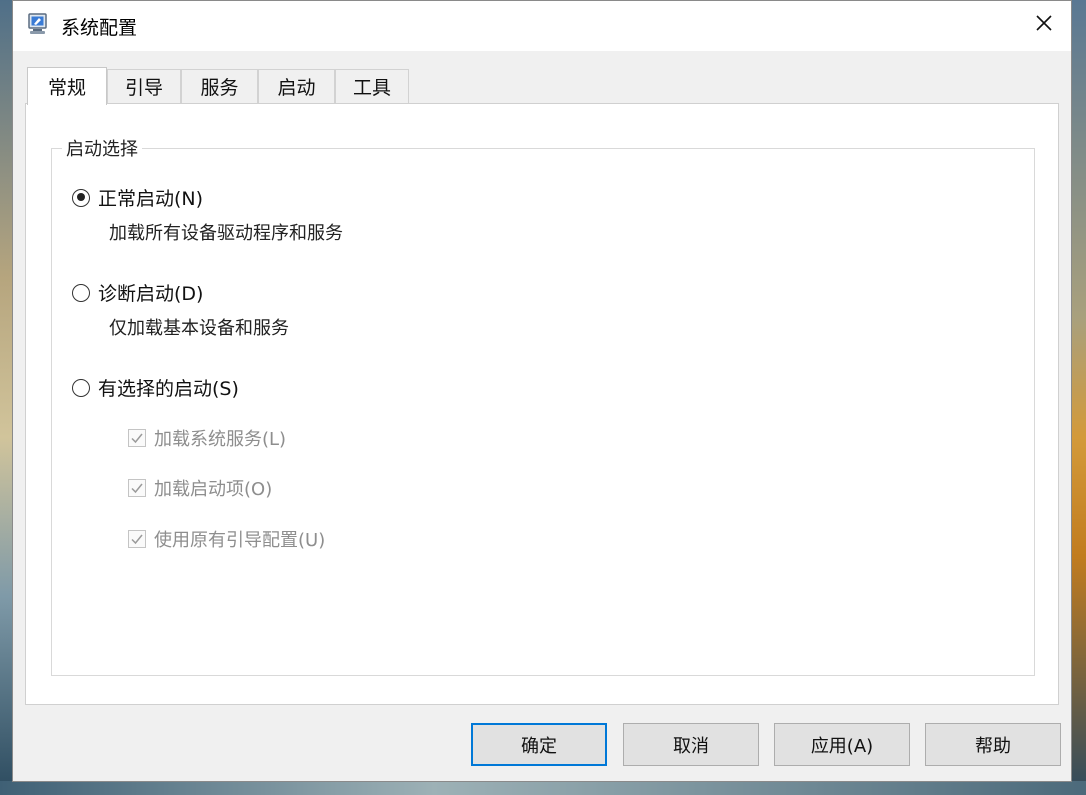 This screenshot has width=1086, height=795. I want to click on checkbox-load-system-services: 加载系统服务(L), so click(207, 438).